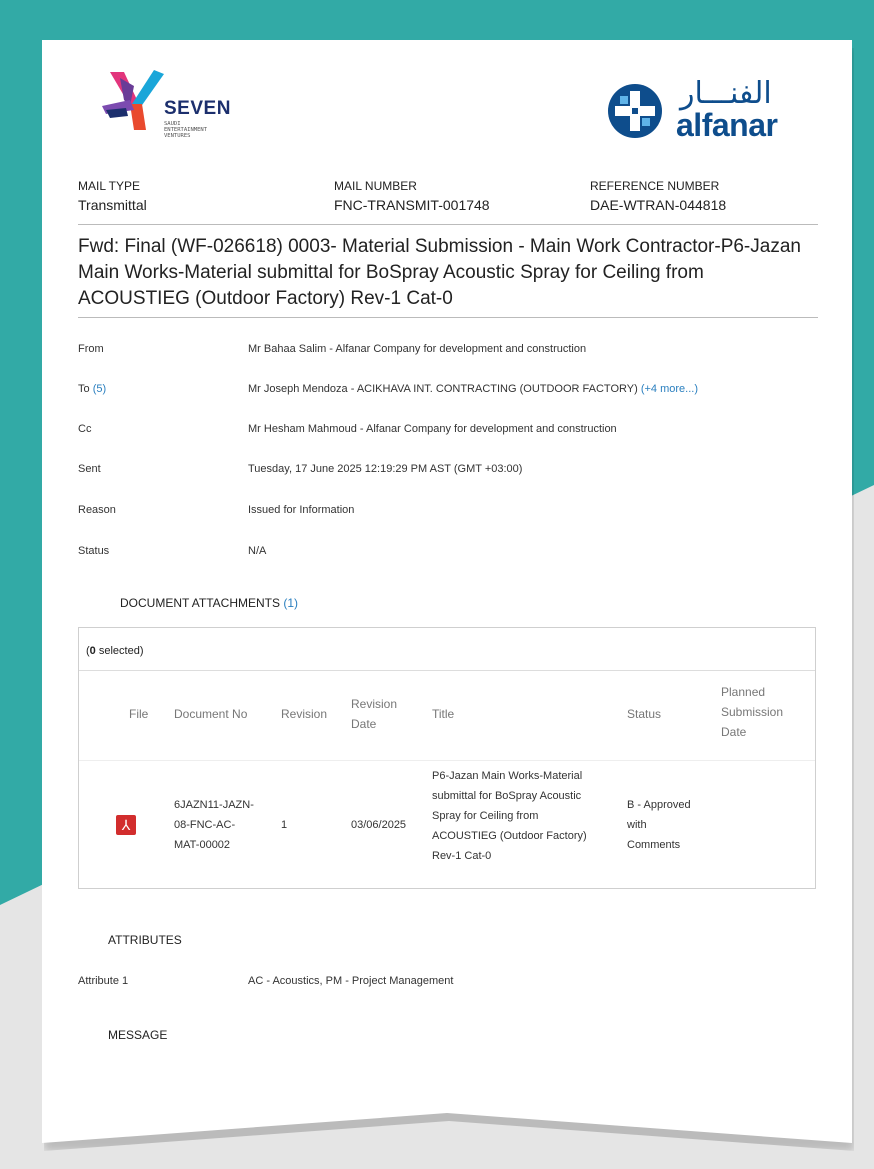  Describe the element at coordinates (443, 714) in the screenshot. I see `col-header-title: Title` at that location.